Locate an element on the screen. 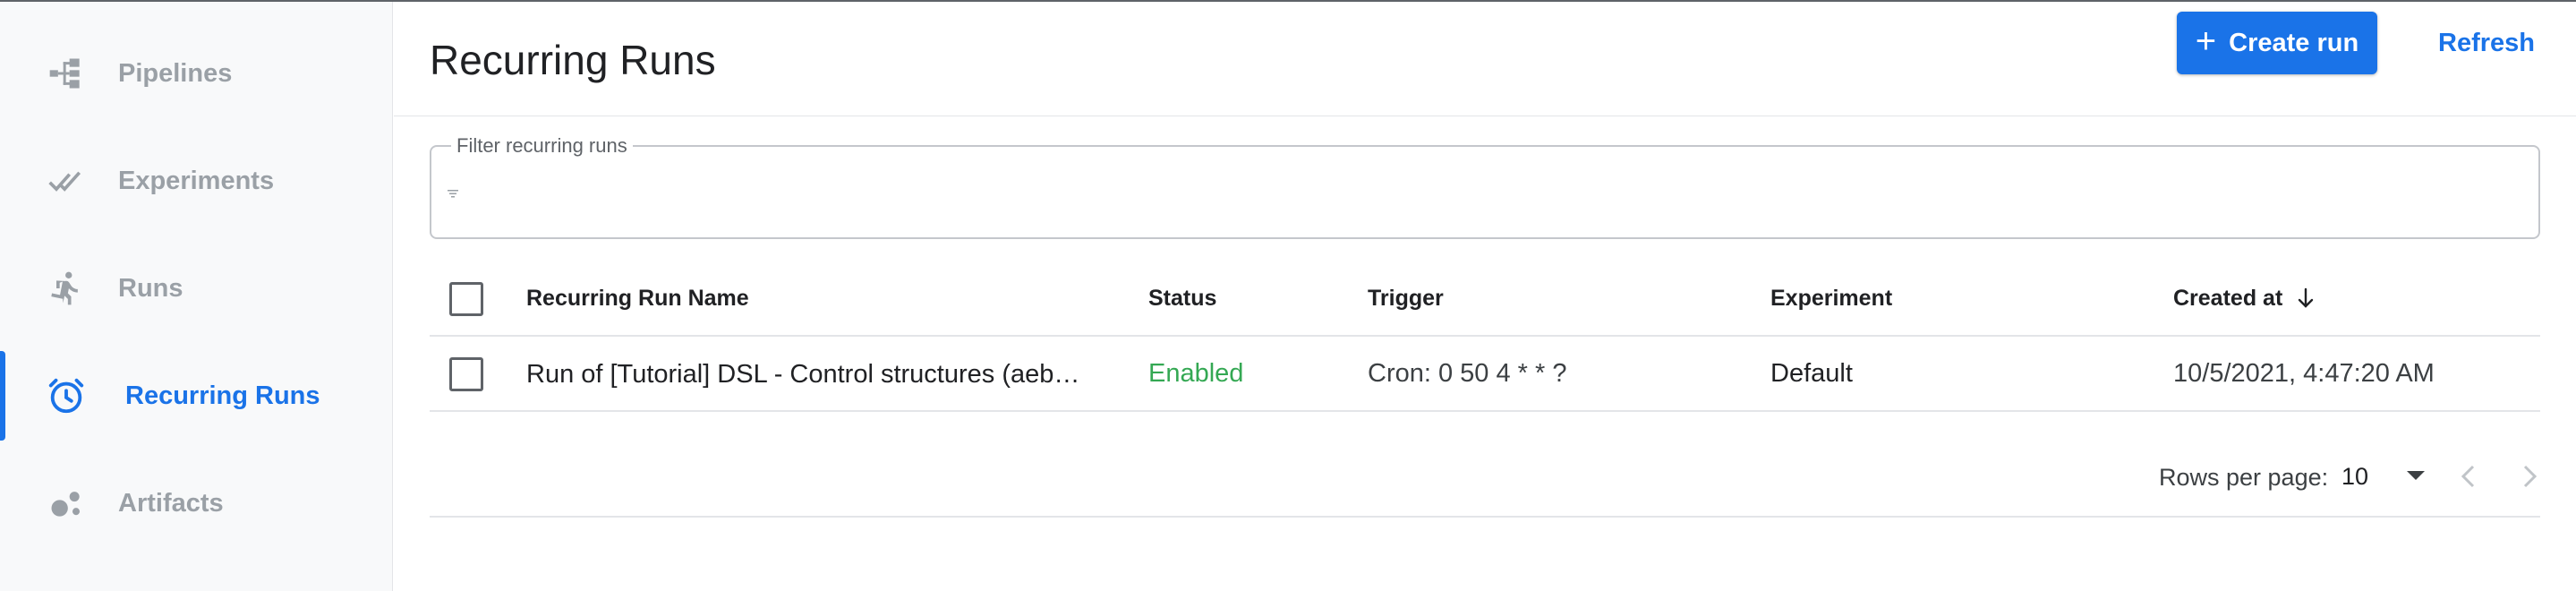 The image size is (2576, 591). sidebar-item-label: Experiments is located at coordinates (196, 180).